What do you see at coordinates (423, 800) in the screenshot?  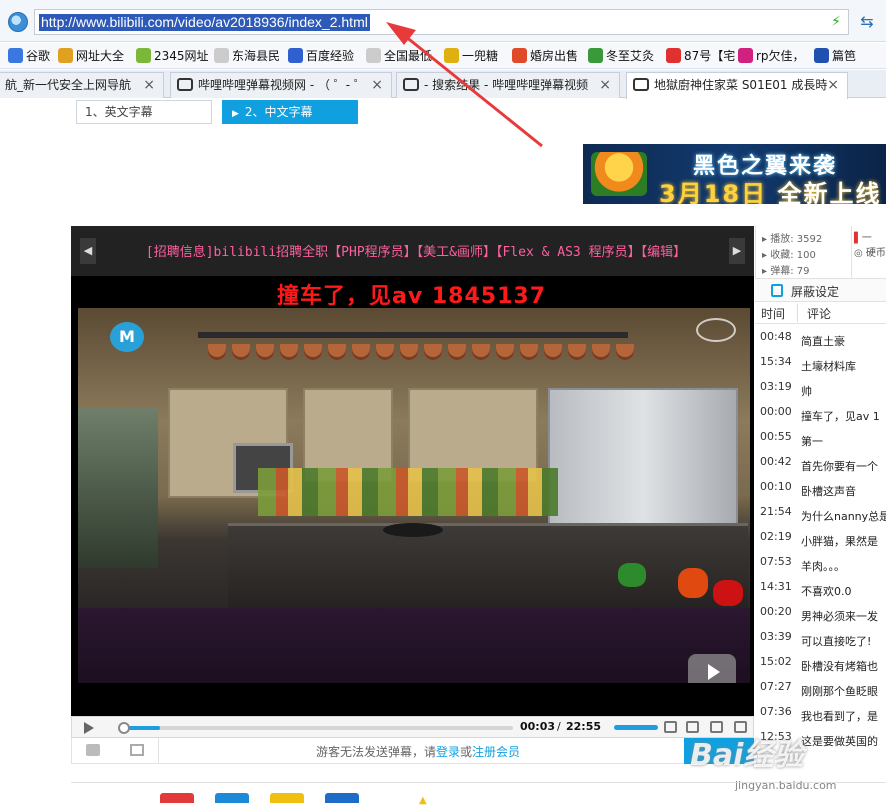 I see `triangle-icon: ▲` at bounding box center [423, 800].